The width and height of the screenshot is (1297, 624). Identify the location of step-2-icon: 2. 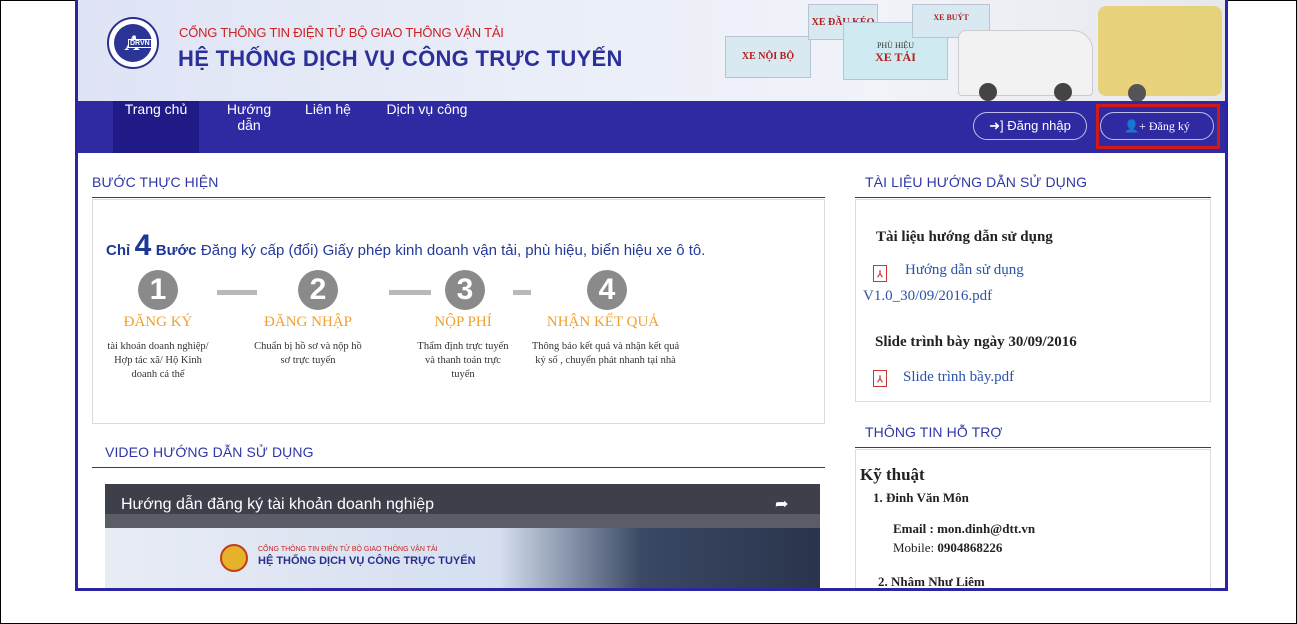
(318, 290).